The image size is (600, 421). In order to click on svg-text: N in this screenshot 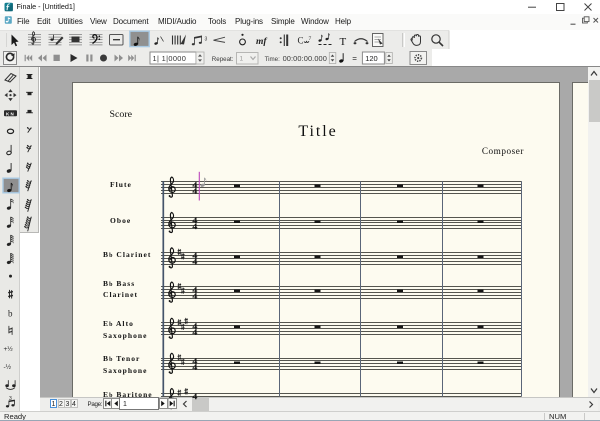, I will do `click(12, 113)`.